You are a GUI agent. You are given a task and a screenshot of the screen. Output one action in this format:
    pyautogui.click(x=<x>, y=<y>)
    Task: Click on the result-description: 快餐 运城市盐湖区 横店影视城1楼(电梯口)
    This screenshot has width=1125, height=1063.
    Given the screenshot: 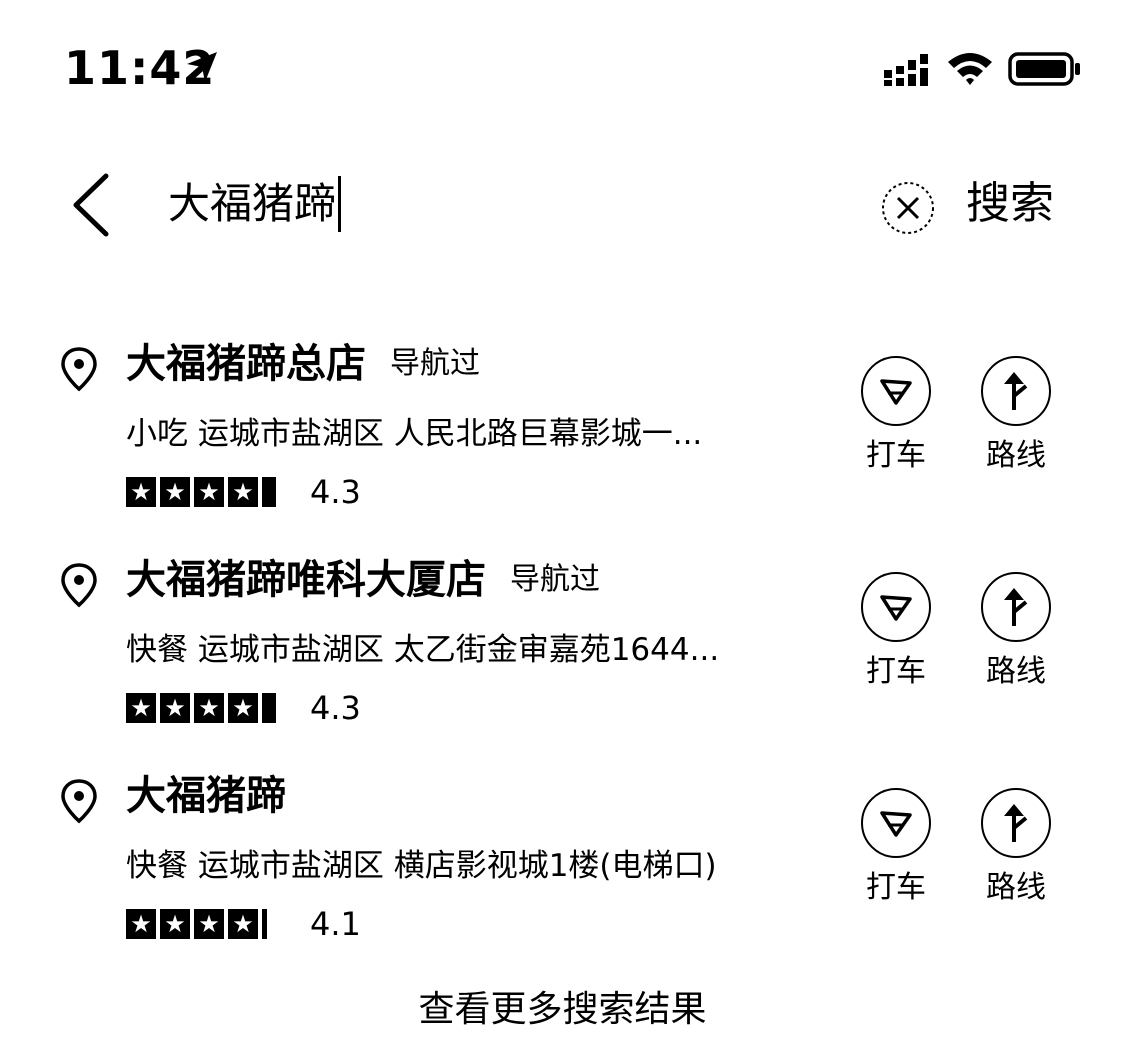 What is the action you would take?
    pyautogui.click(x=476, y=866)
    